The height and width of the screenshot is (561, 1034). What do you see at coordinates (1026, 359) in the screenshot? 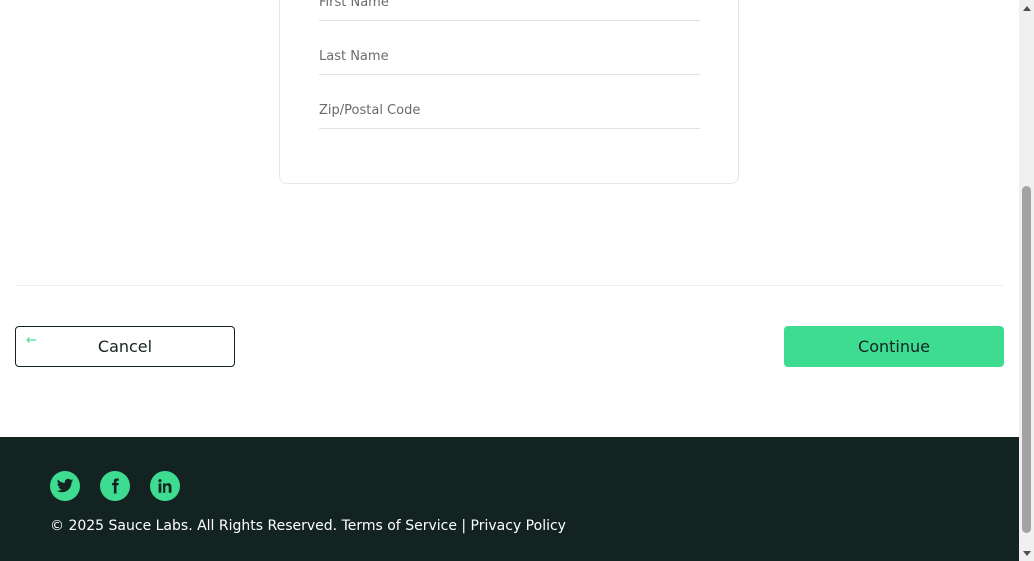
I see `scrollbar-thumb` at bounding box center [1026, 359].